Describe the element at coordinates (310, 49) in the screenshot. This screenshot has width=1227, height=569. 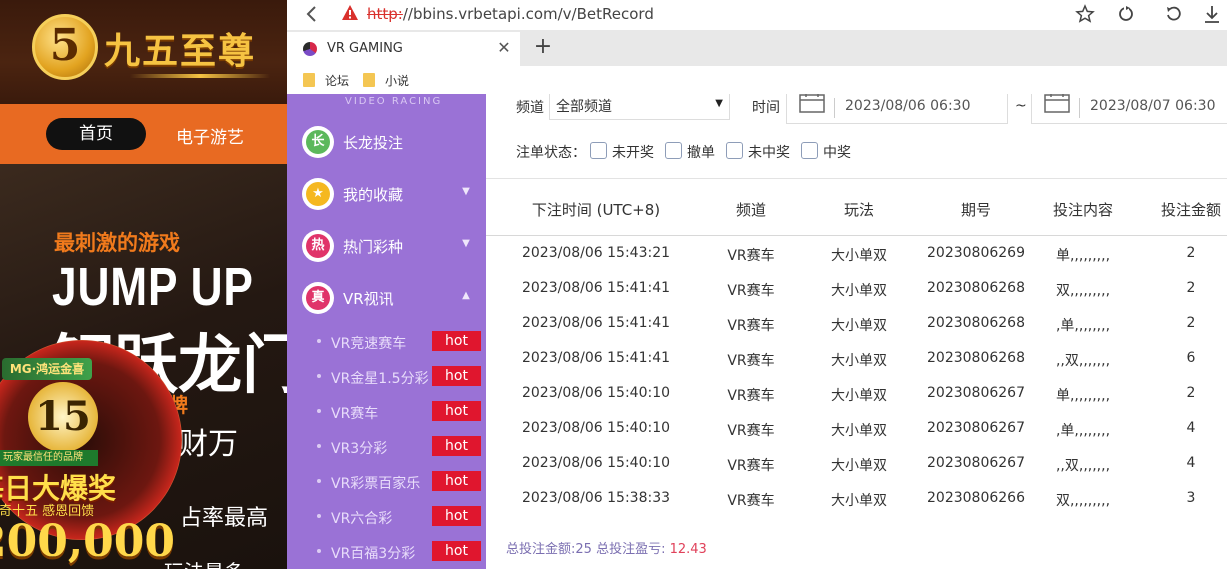
I see `vr-gaming-favicon-icon` at that location.